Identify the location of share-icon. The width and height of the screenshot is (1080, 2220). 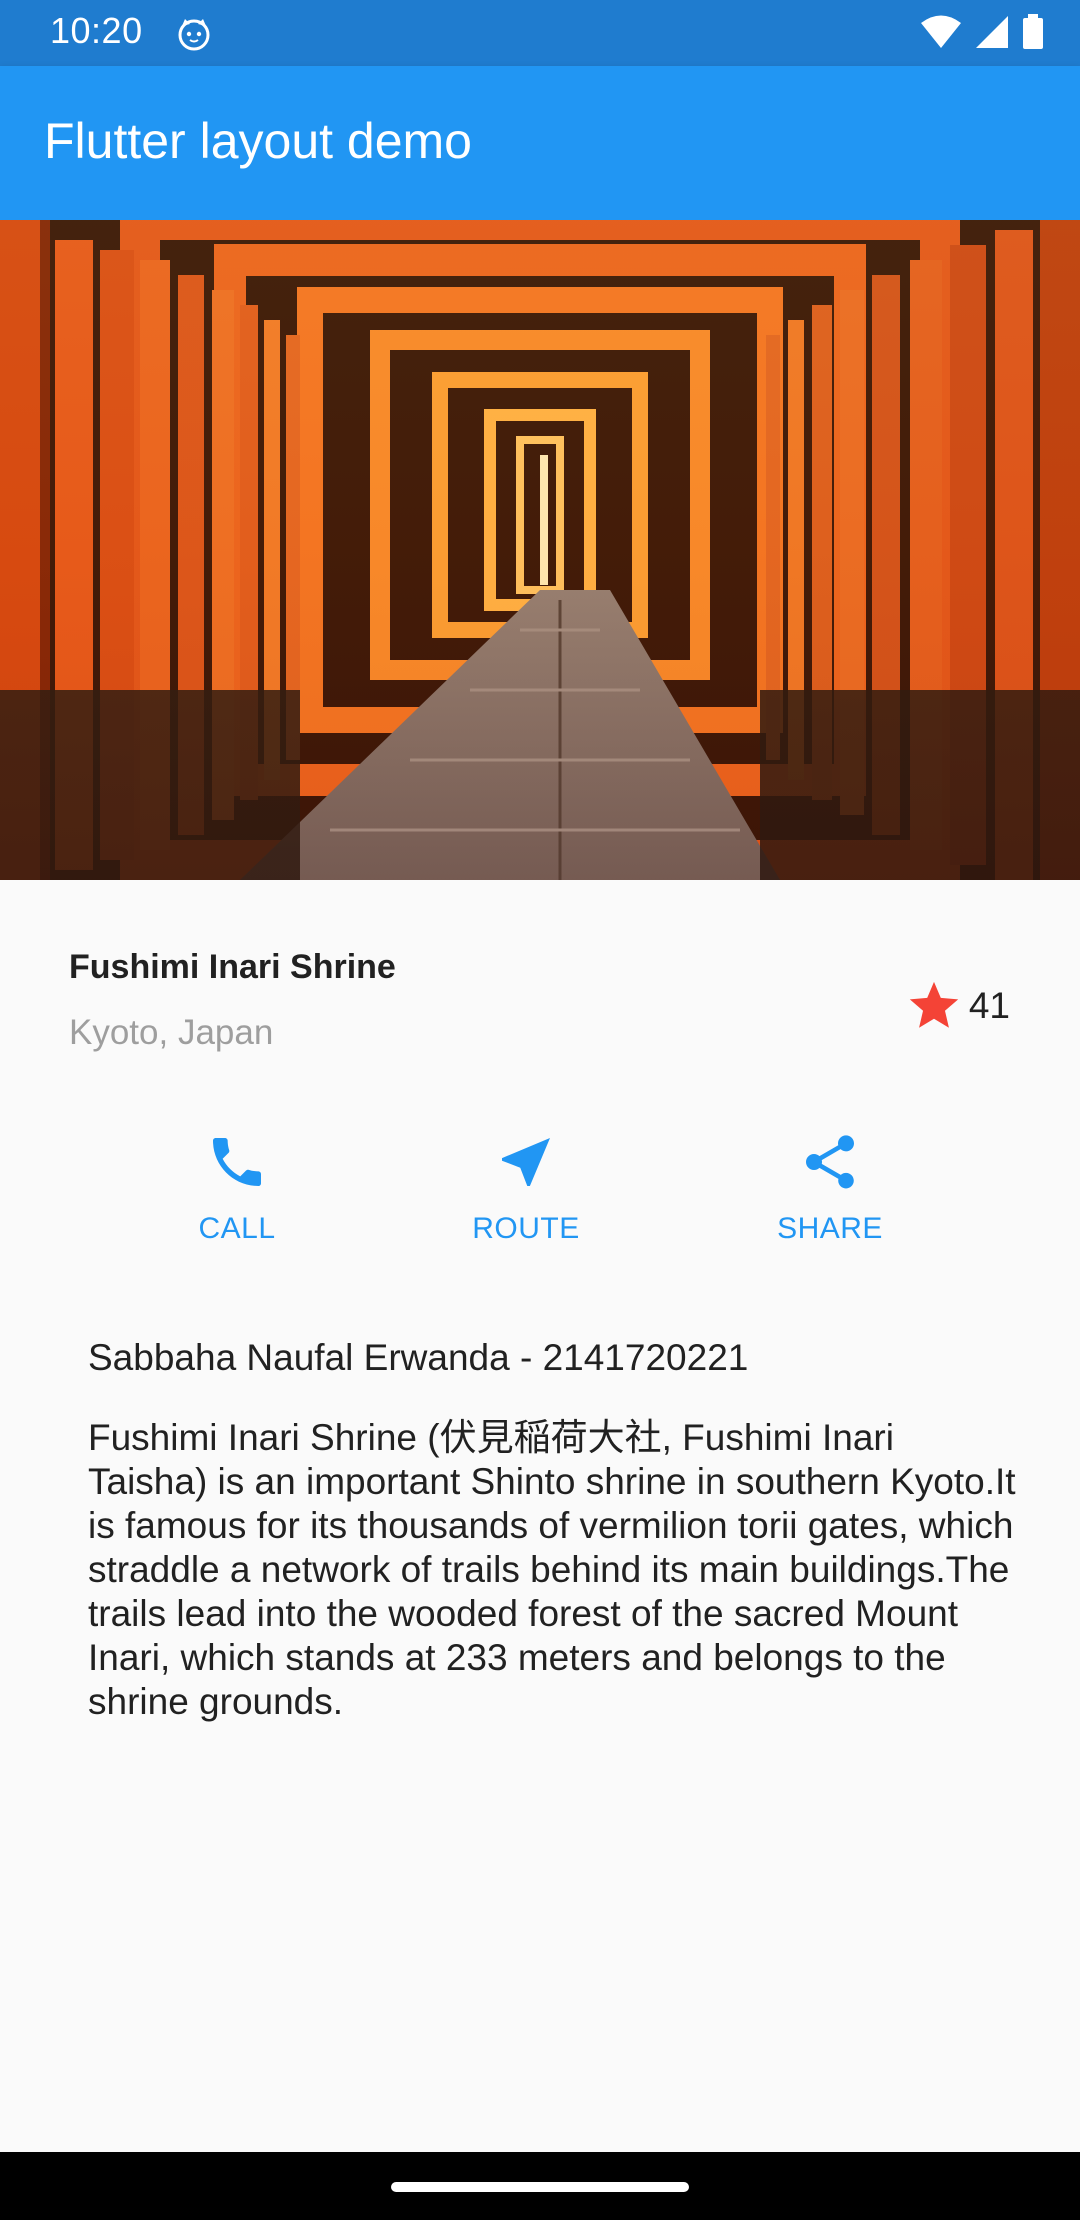
(830, 1162).